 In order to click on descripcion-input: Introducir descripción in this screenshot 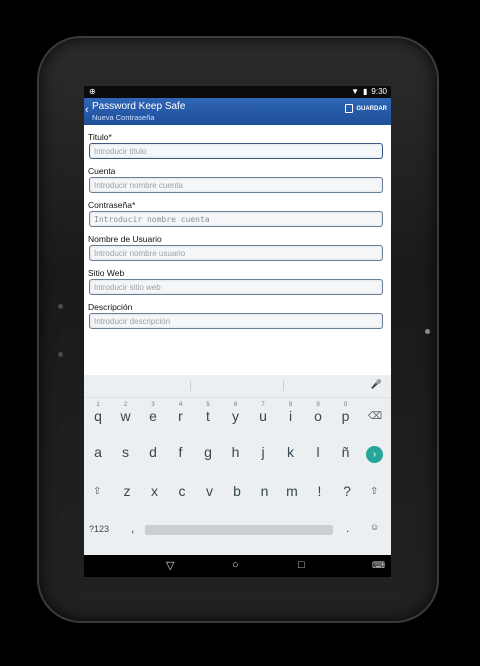, I will do `click(236, 321)`.